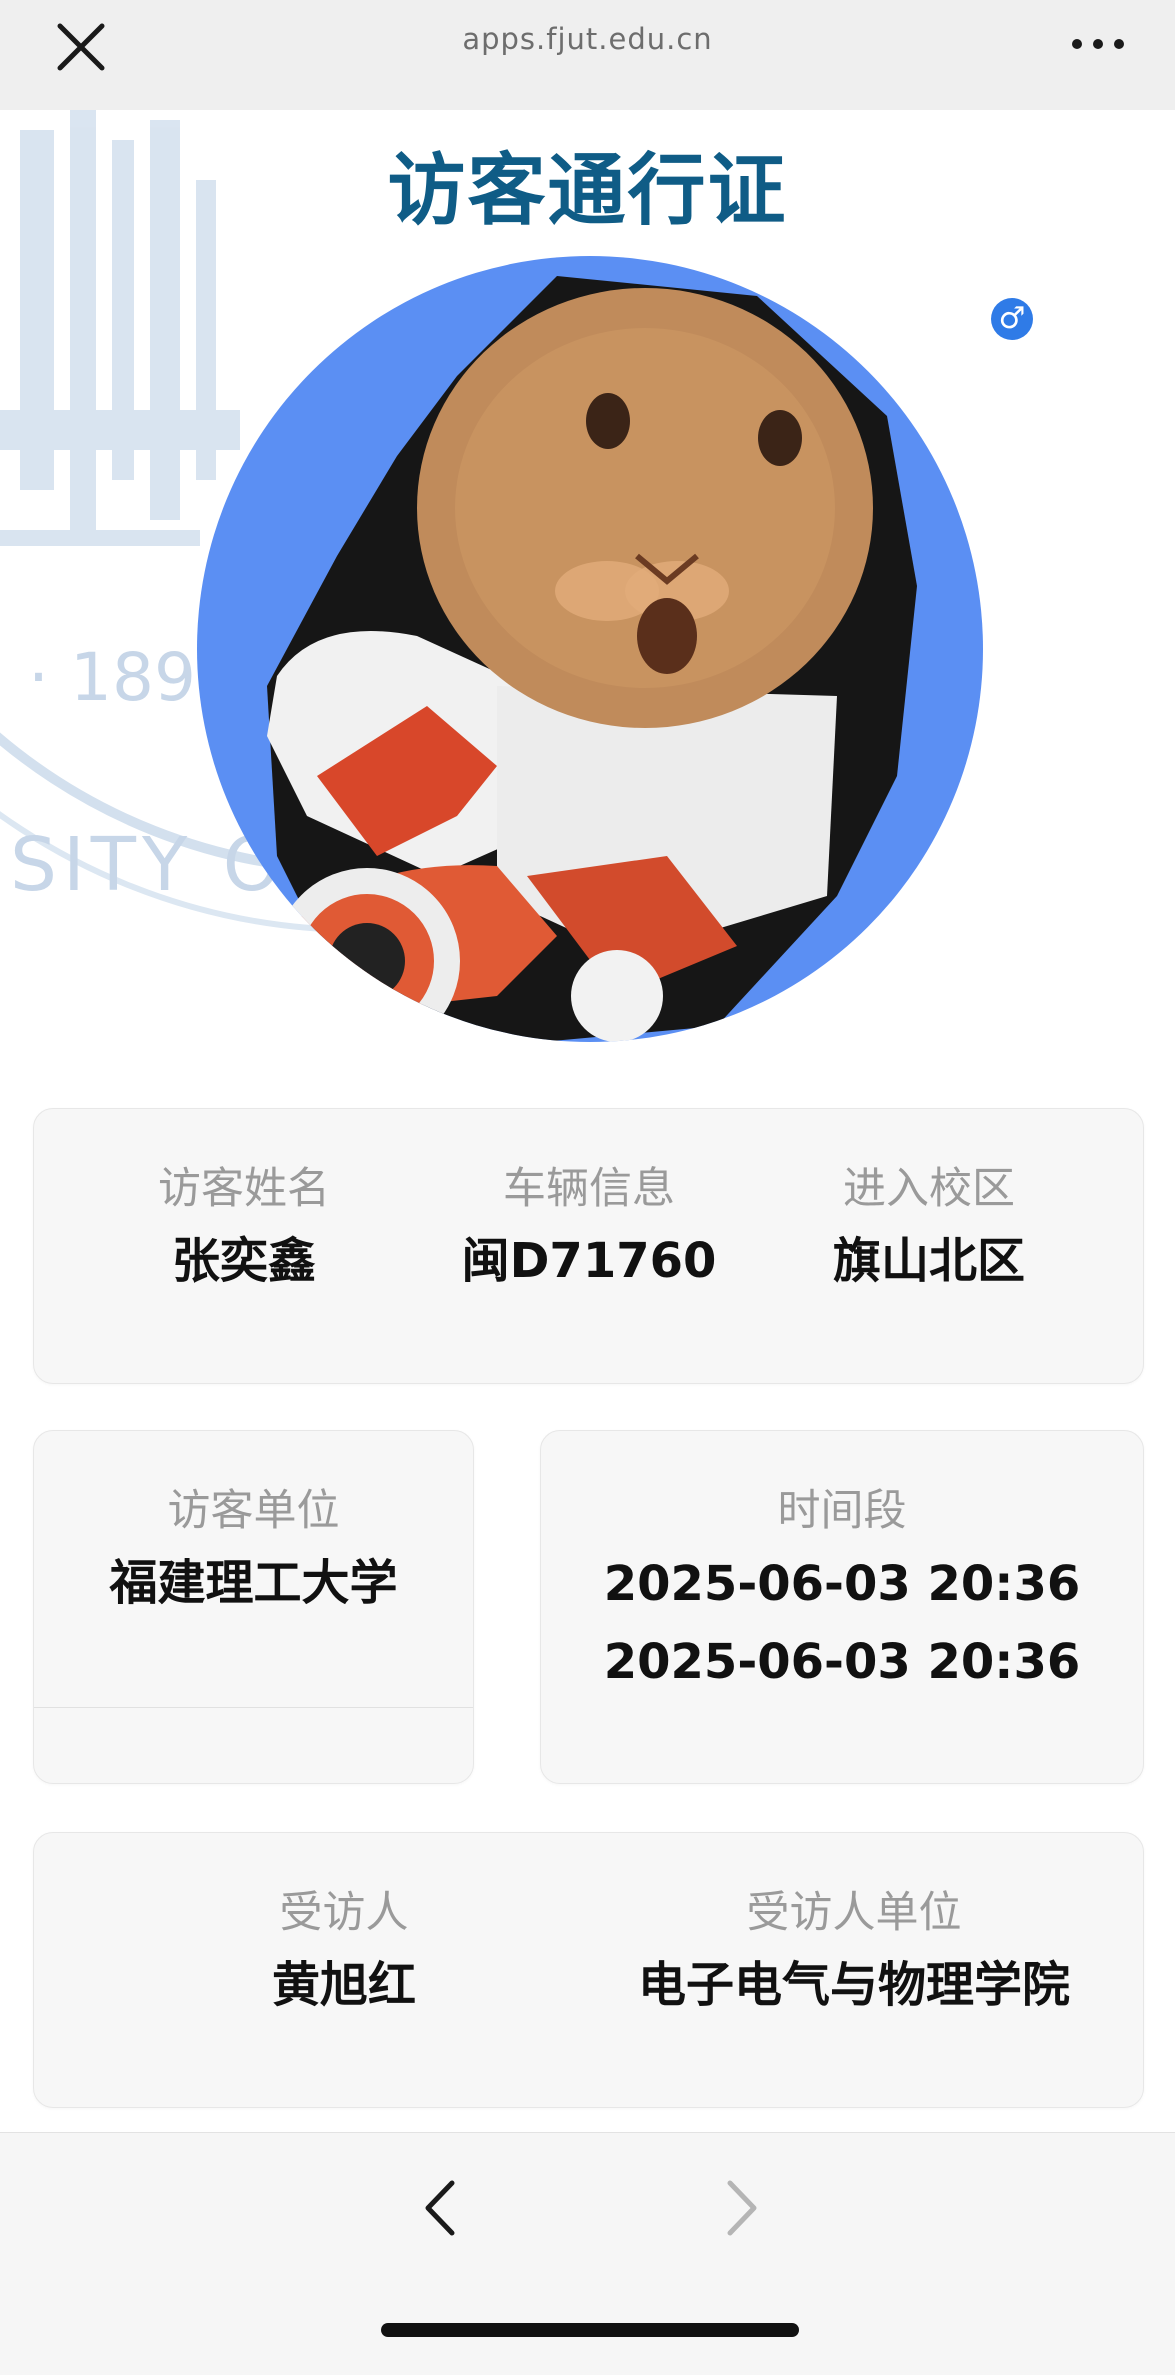 The width and height of the screenshot is (1175, 2375). What do you see at coordinates (842, 1511) in the screenshot?
I see `time-period-label: 时间段` at bounding box center [842, 1511].